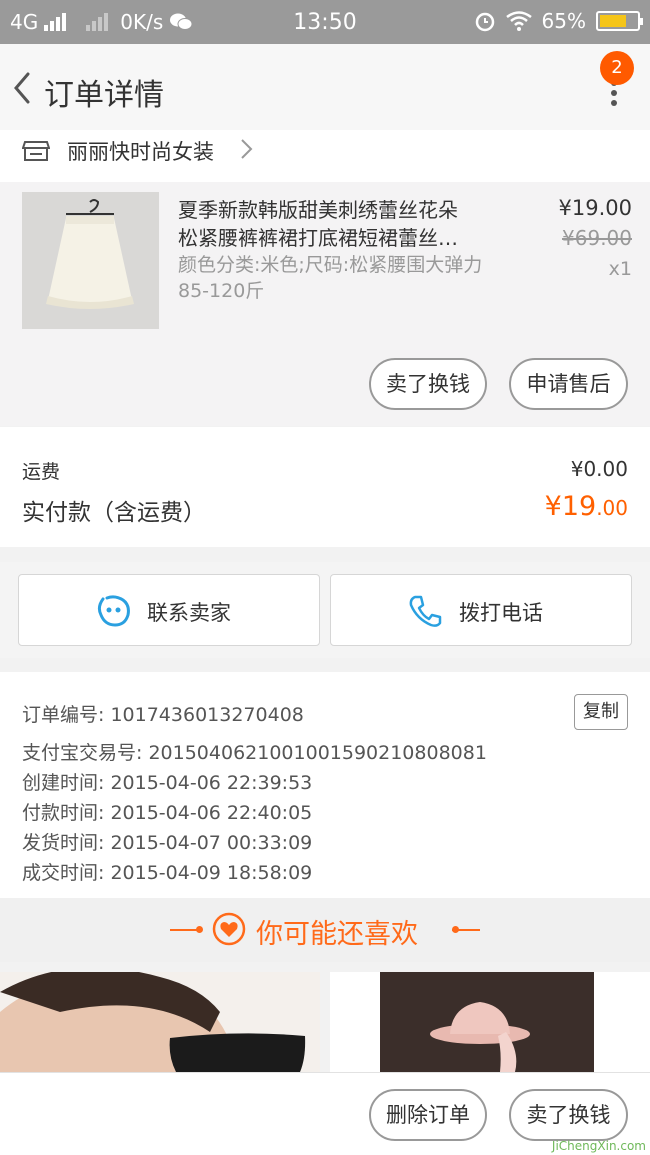  I want to click on bottom-action-bar: 删除订单 卖了换钱 JiChengXin.com, so click(325, 1113).